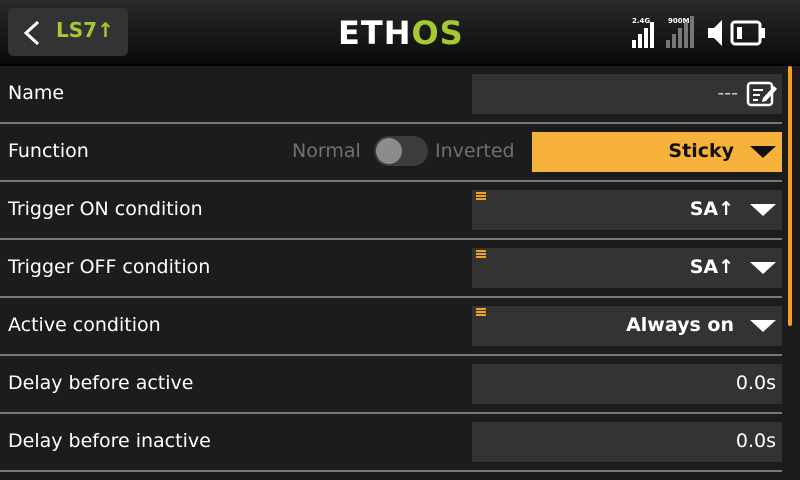 The image size is (800, 480). Describe the element at coordinates (679, 21) in the screenshot. I see `rf-900m-label: 900M` at that location.